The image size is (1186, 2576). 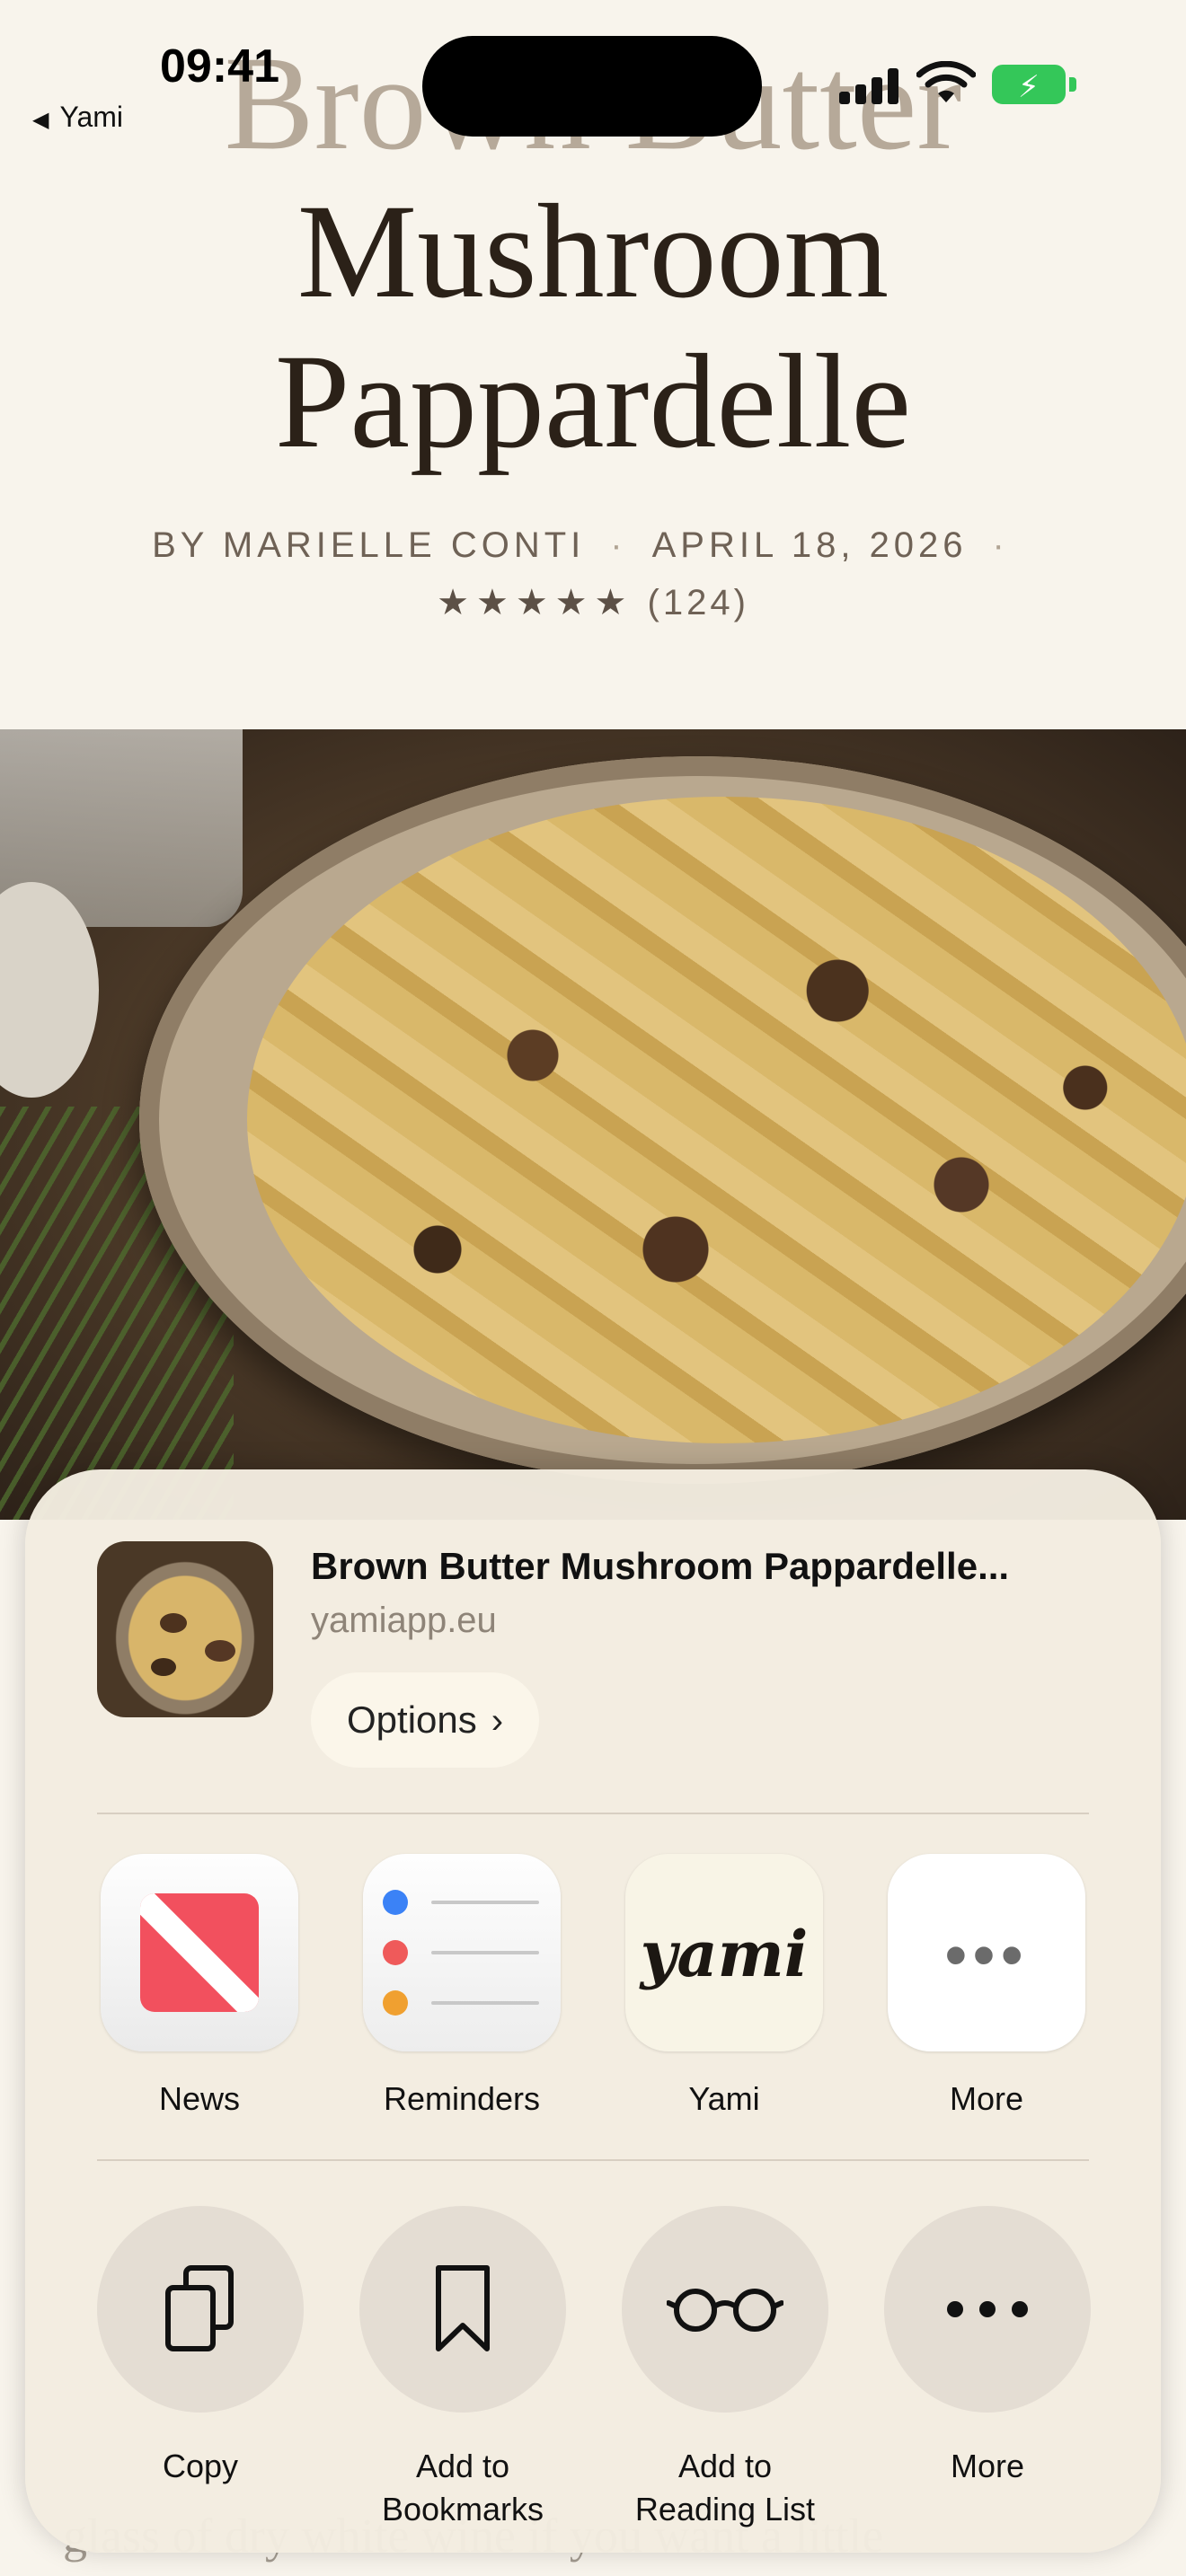 I want to click on share-app-news: News, so click(x=199, y=1986).